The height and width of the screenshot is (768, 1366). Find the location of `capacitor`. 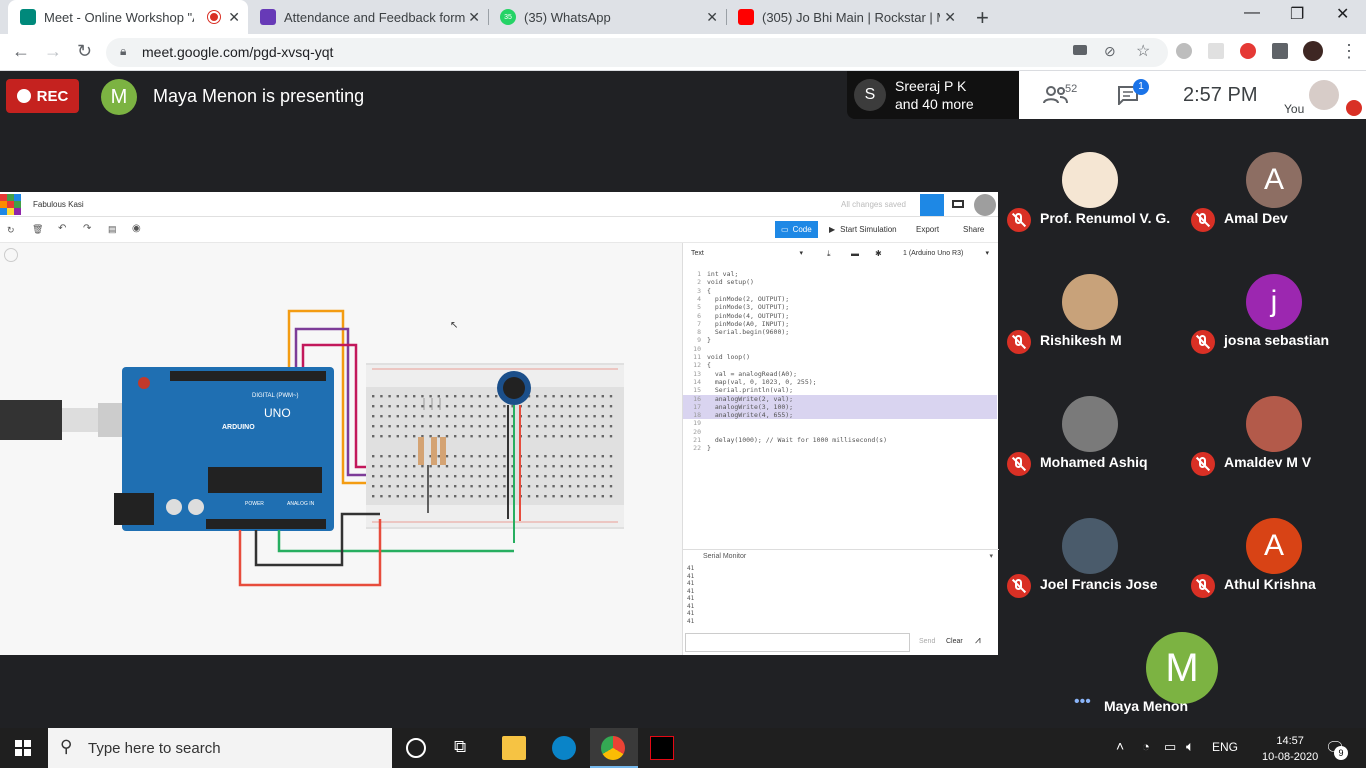

capacitor is located at coordinates (196, 507).